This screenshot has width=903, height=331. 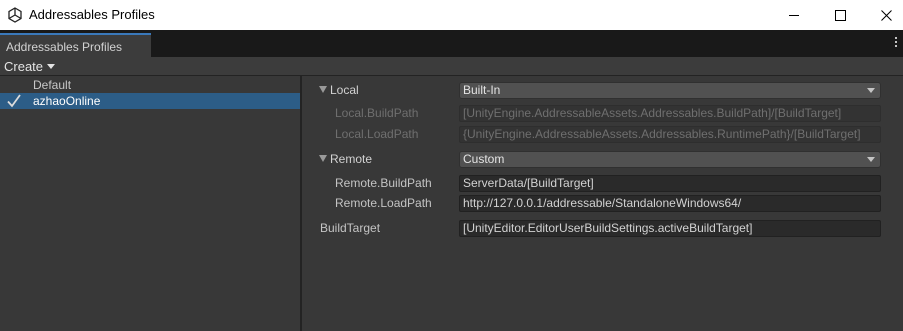 I want to click on minimize-button, so click(x=794, y=15).